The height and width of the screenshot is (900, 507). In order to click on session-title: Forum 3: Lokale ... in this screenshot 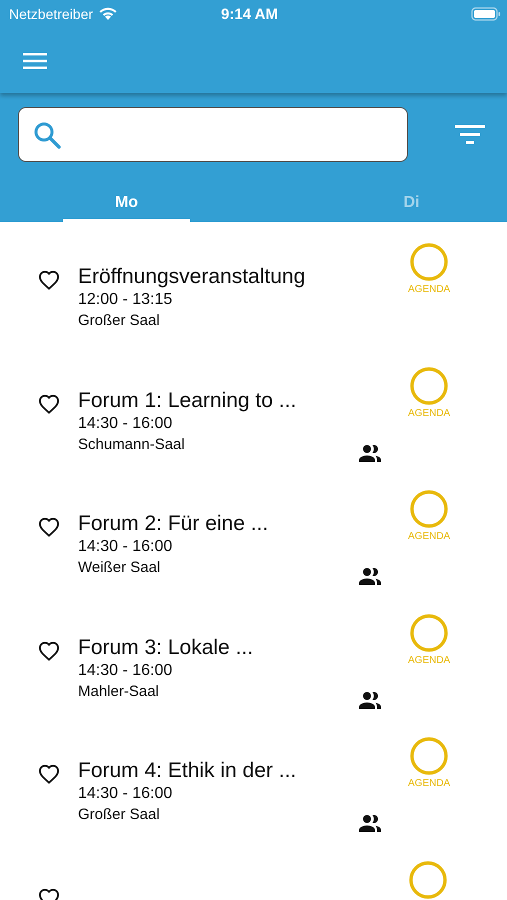, I will do `click(218, 647)`.